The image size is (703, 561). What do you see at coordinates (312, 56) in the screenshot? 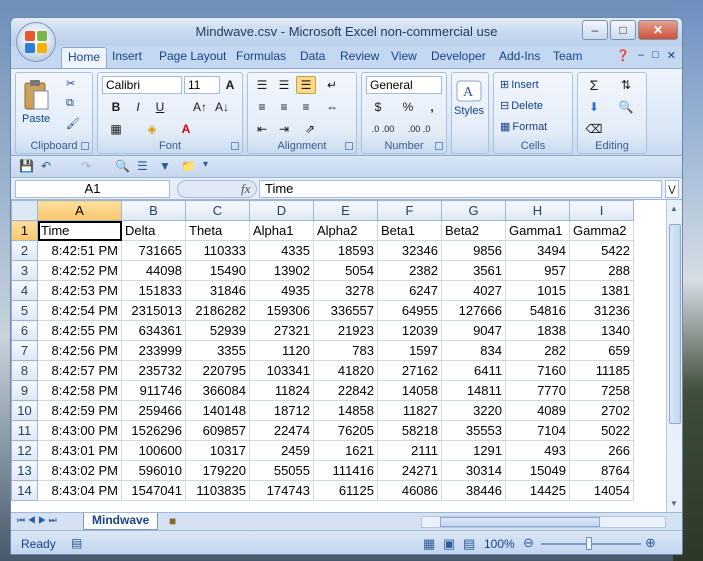
I see `tab-data: Data` at bounding box center [312, 56].